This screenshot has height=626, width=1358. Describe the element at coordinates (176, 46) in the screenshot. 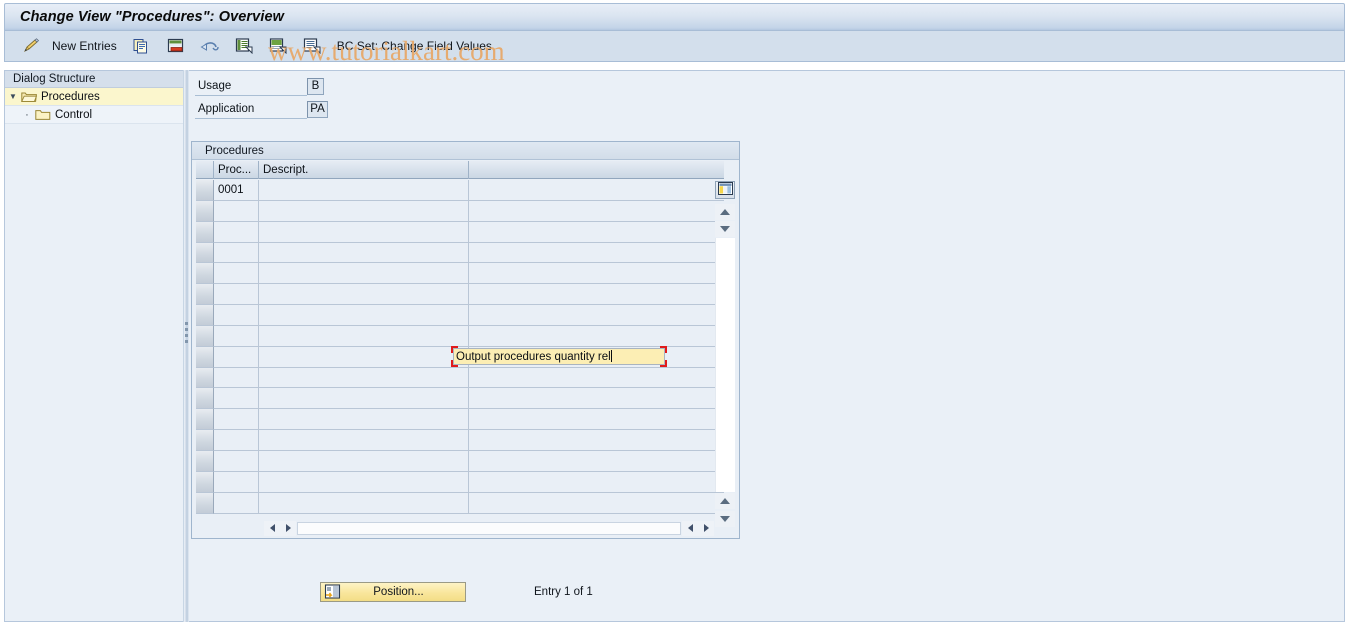

I see `delete-row-button` at that location.